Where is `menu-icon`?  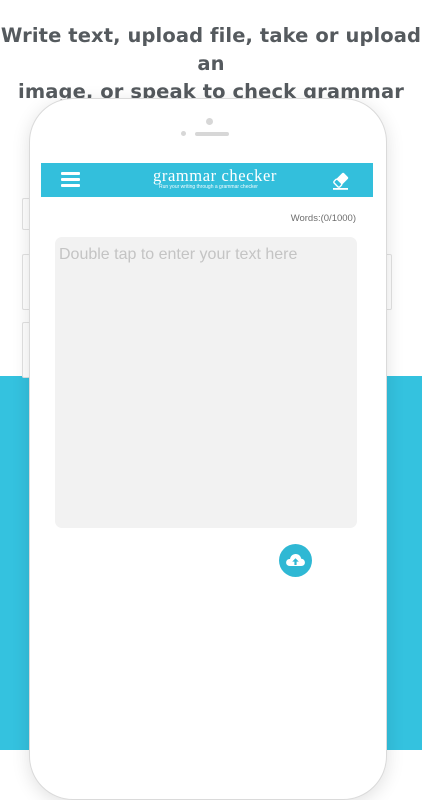
menu-icon is located at coordinates (70, 179).